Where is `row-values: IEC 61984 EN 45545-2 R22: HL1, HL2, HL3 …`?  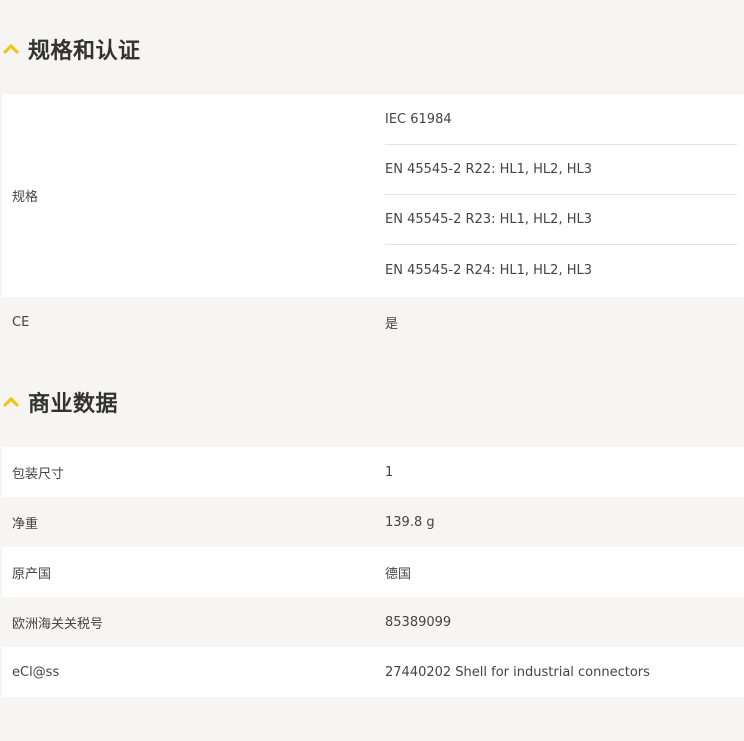 row-values: IEC 61984 EN 45545-2 R22: HL1, HL2, HL3 … is located at coordinates (564, 195).